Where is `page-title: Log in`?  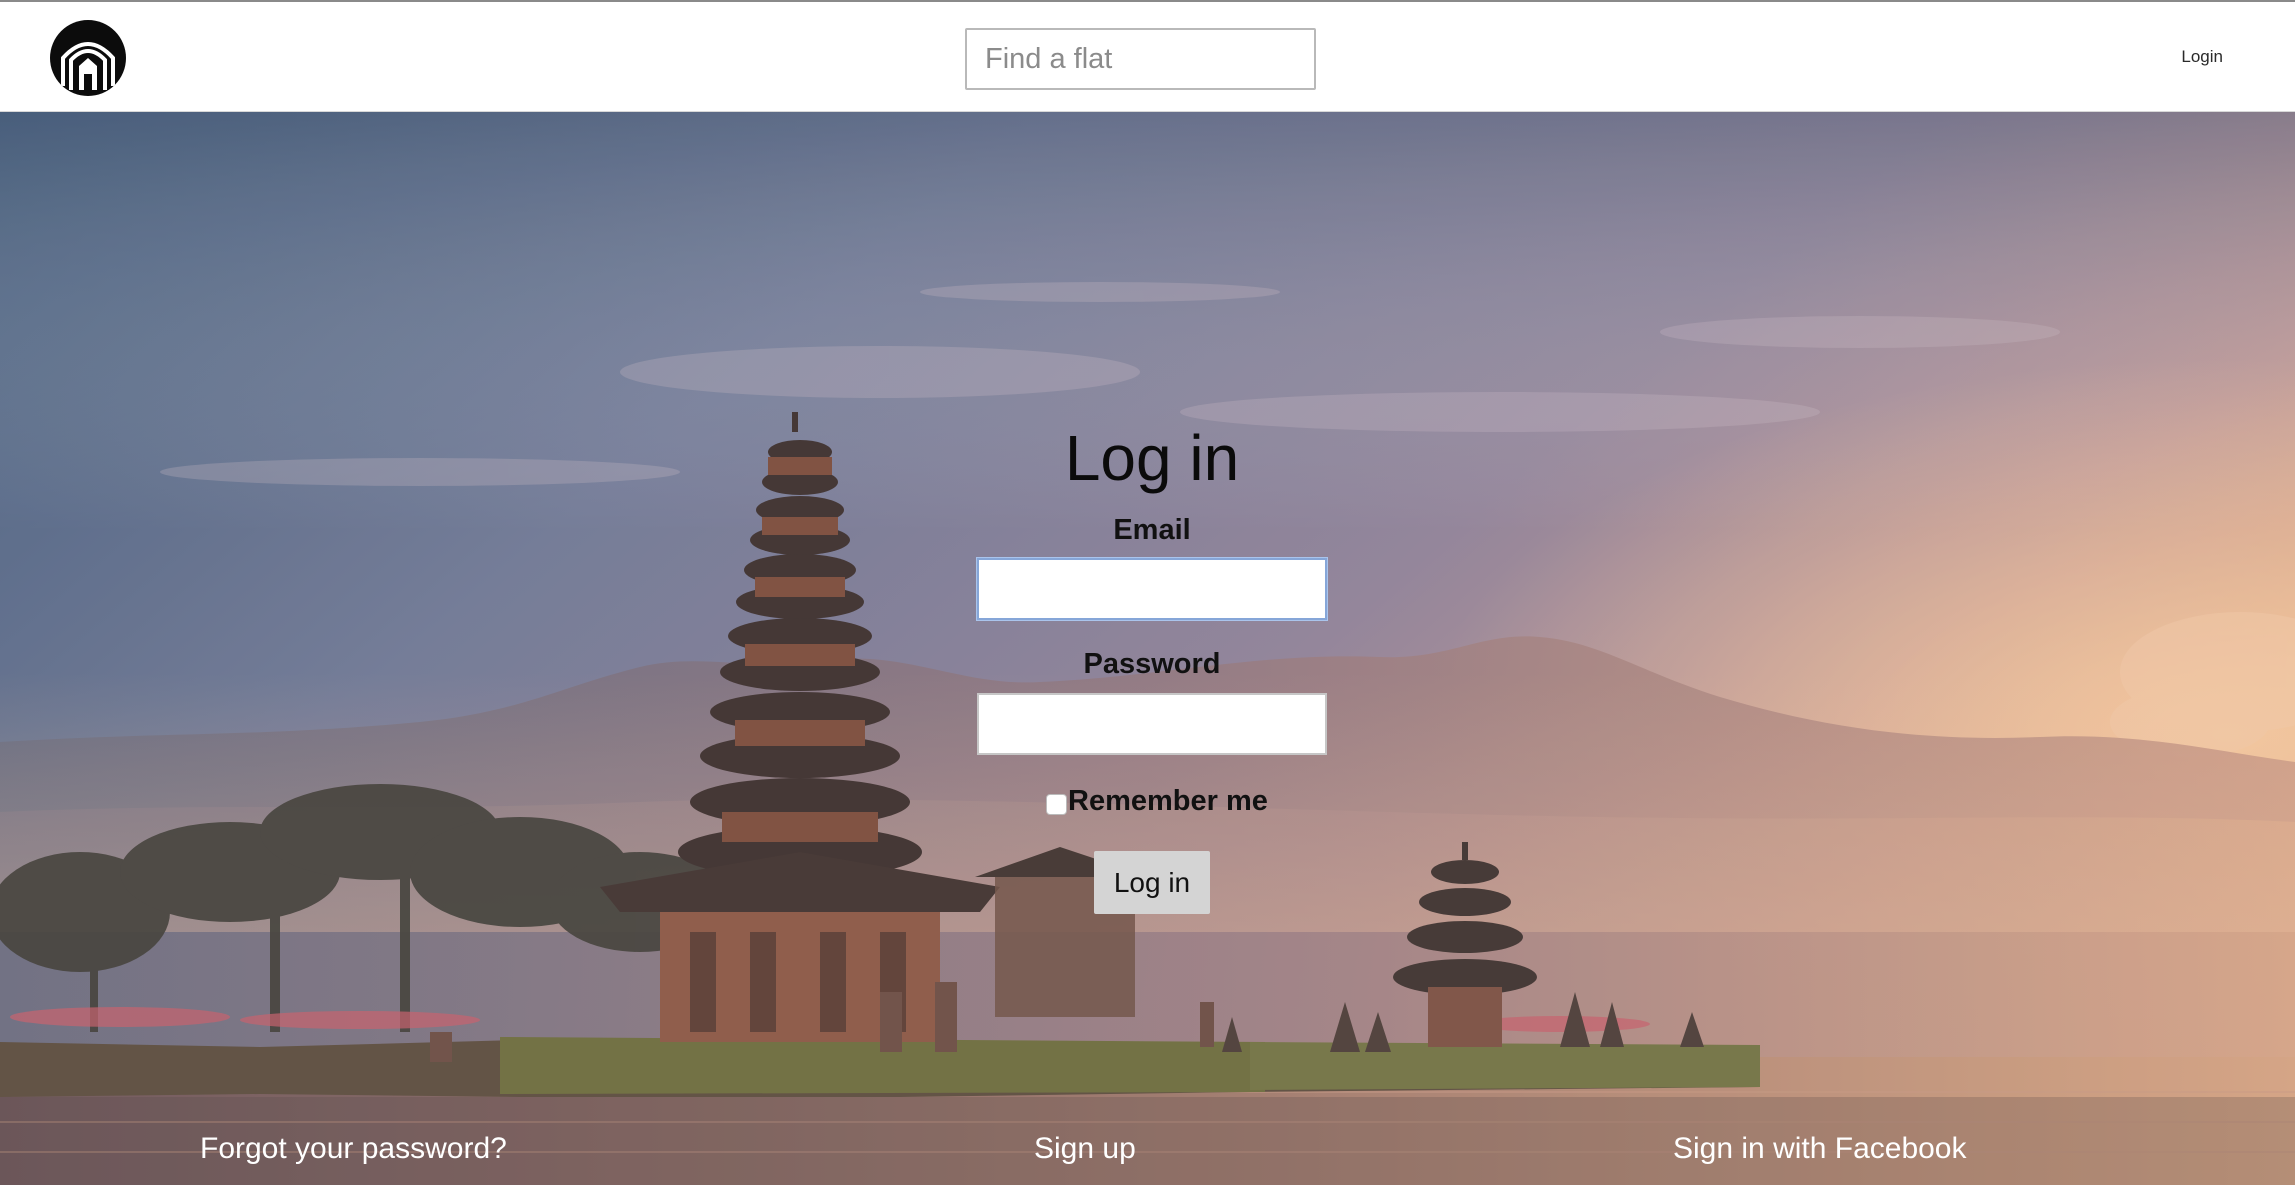
page-title: Log in is located at coordinates (1152, 458).